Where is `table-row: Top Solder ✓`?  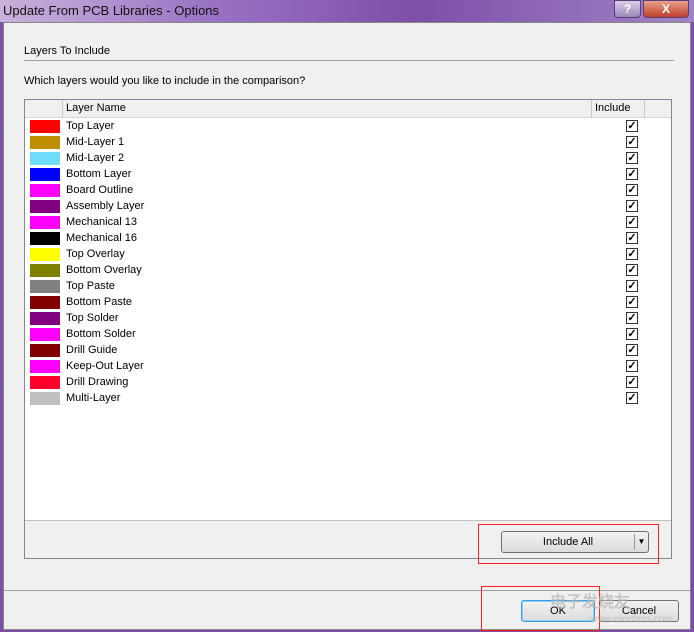
table-row: Top Solder ✓ is located at coordinates (348, 319).